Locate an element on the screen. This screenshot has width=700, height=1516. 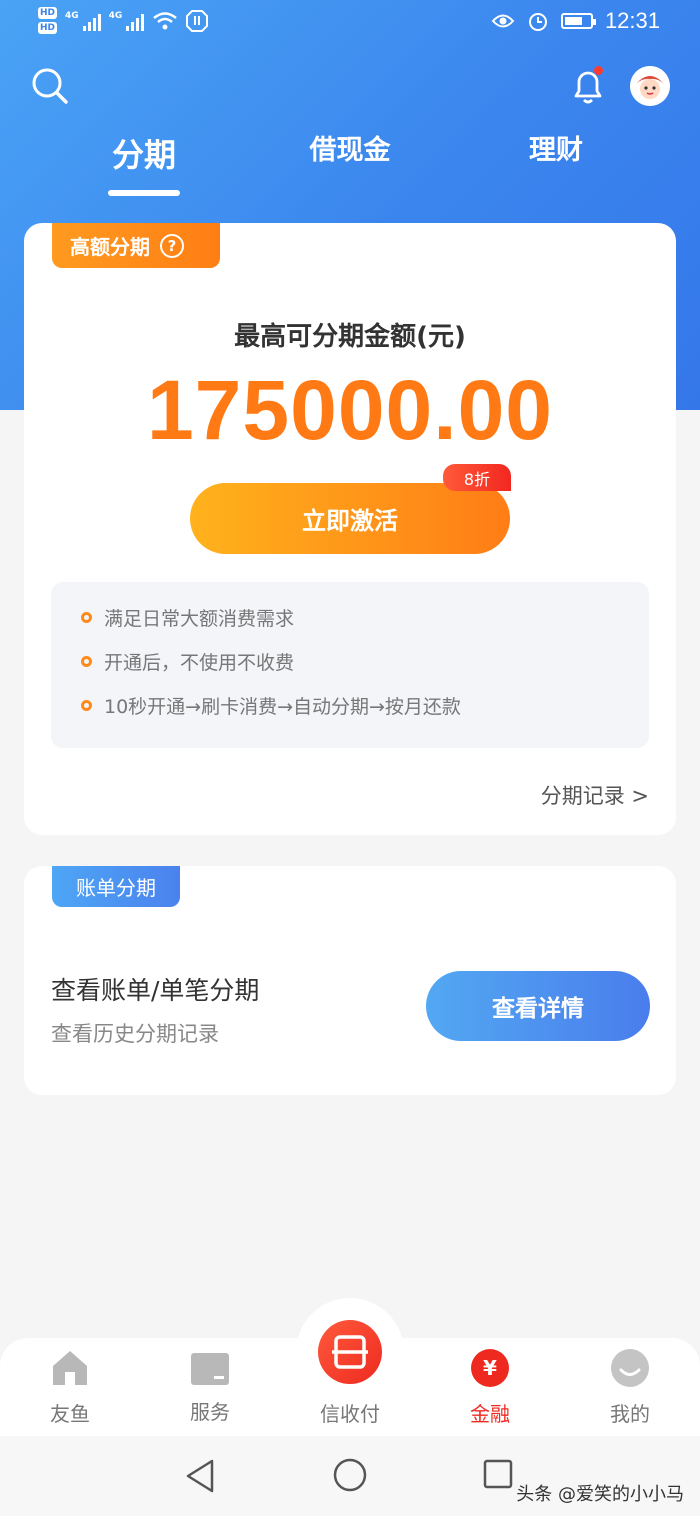
nav-label: 金融 is located at coordinates (490, 1414).